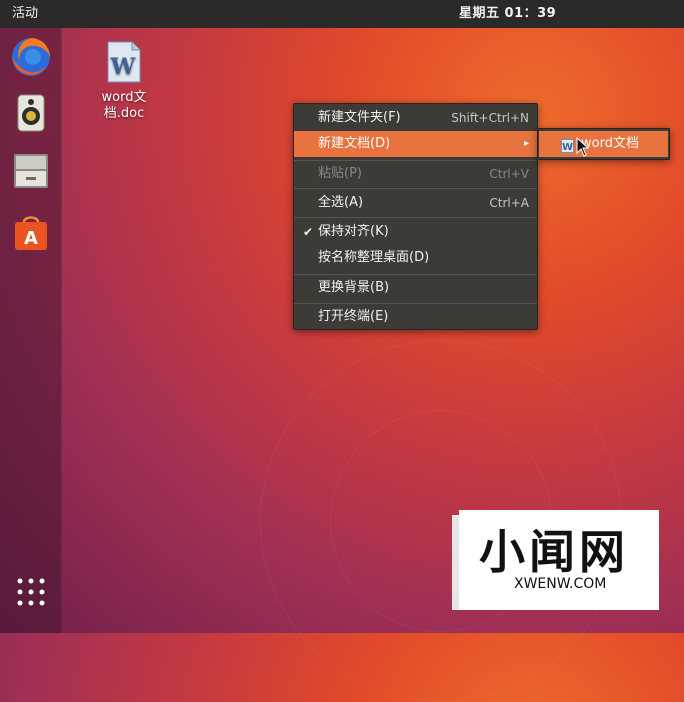 This screenshot has width=684, height=702. Describe the element at coordinates (583, 146) in the screenshot. I see `mouse-cursor-icon` at that location.